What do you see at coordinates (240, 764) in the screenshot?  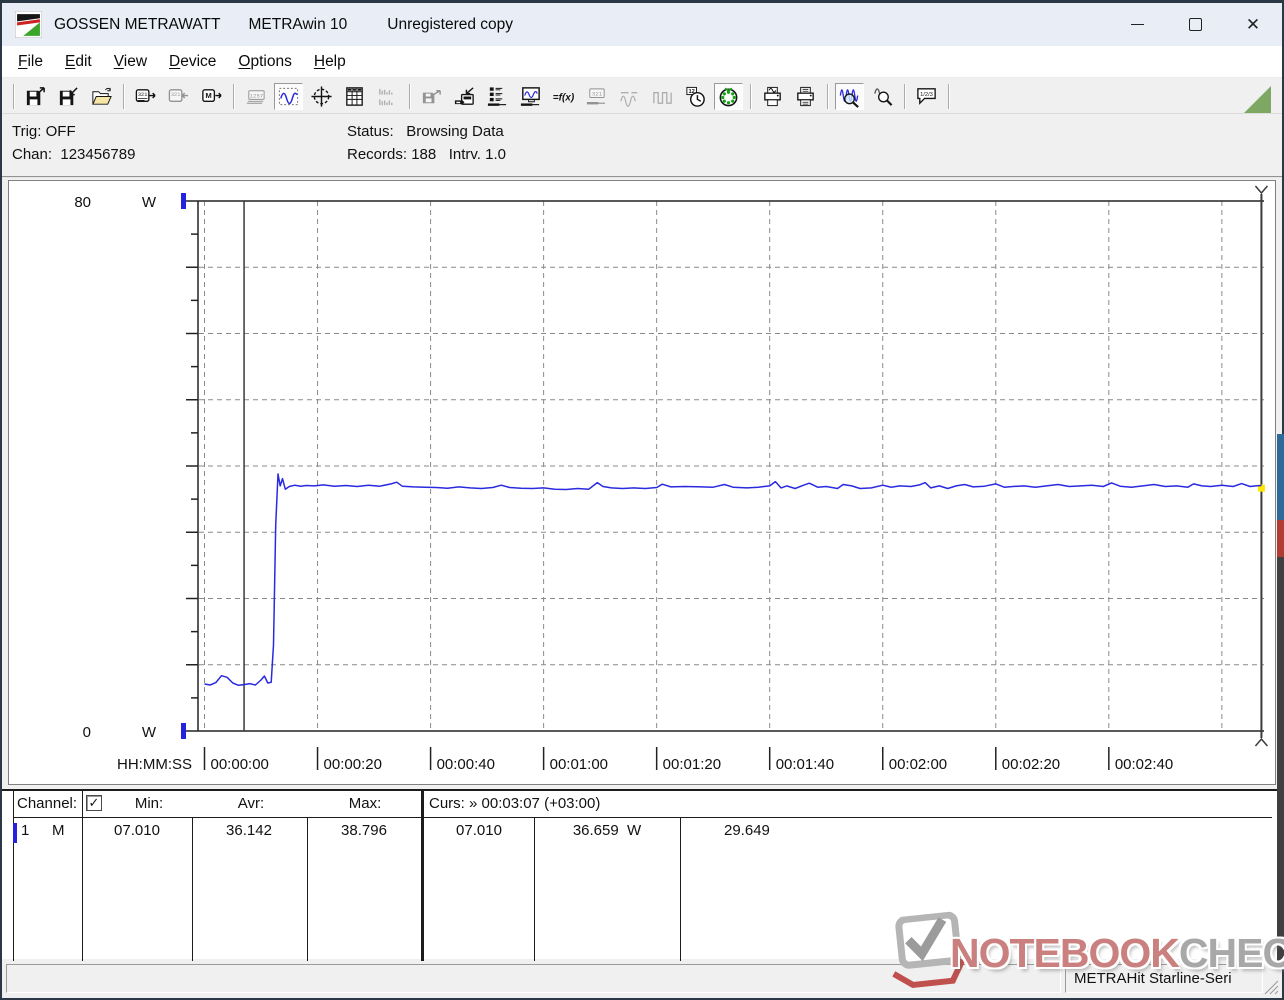 I see `svg-text: 00:00:00` at bounding box center [240, 764].